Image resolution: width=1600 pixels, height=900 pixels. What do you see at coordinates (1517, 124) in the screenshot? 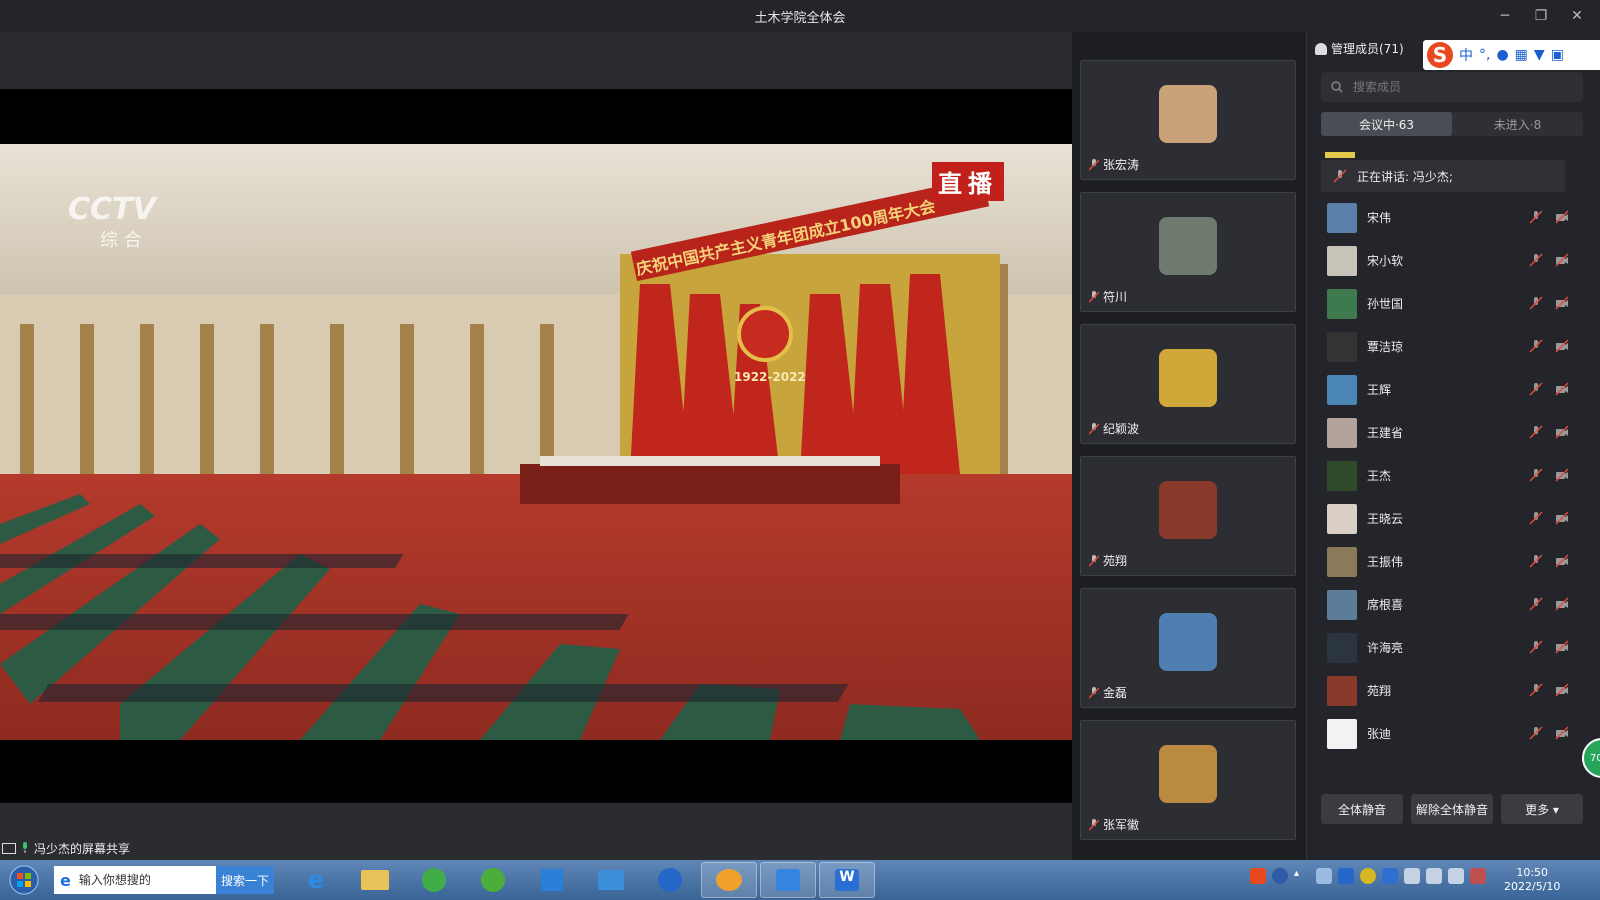
I see `tab-not-joined: 未进入·8` at bounding box center [1517, 124].